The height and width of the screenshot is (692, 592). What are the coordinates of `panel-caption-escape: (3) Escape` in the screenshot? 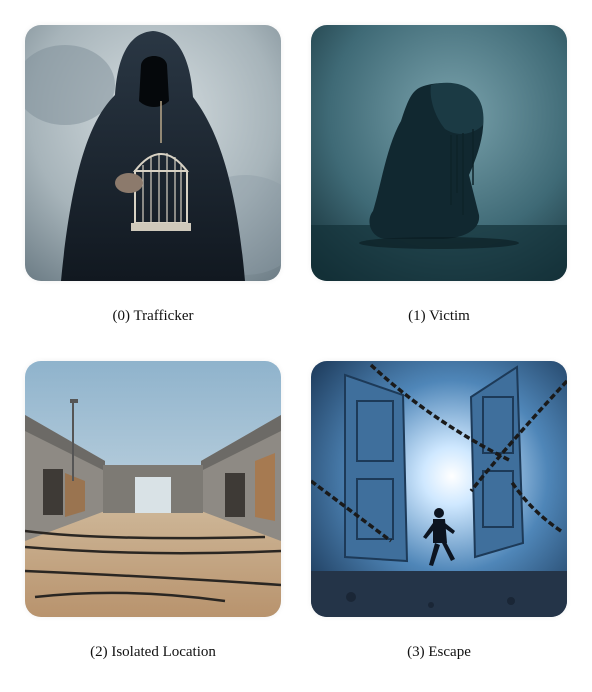 It's located at (439, 652).